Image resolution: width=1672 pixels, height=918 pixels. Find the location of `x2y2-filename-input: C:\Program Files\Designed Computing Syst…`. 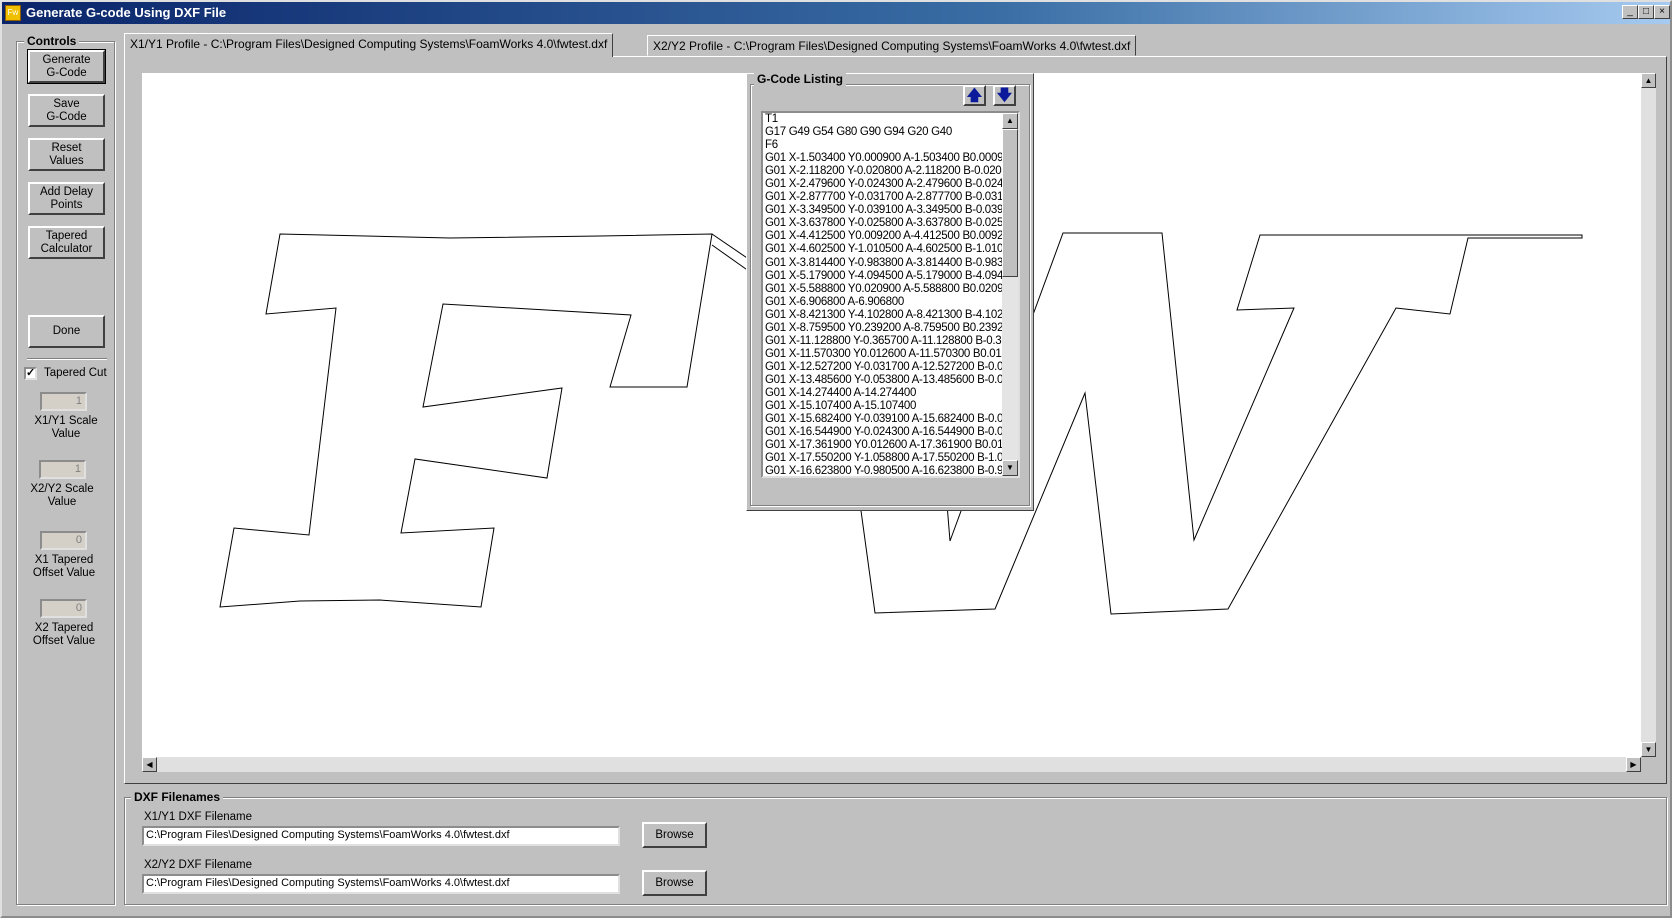

x2y2-filename-input: C:\Program Files\Designed Computing Syst… is located at coordinates (381, 884).